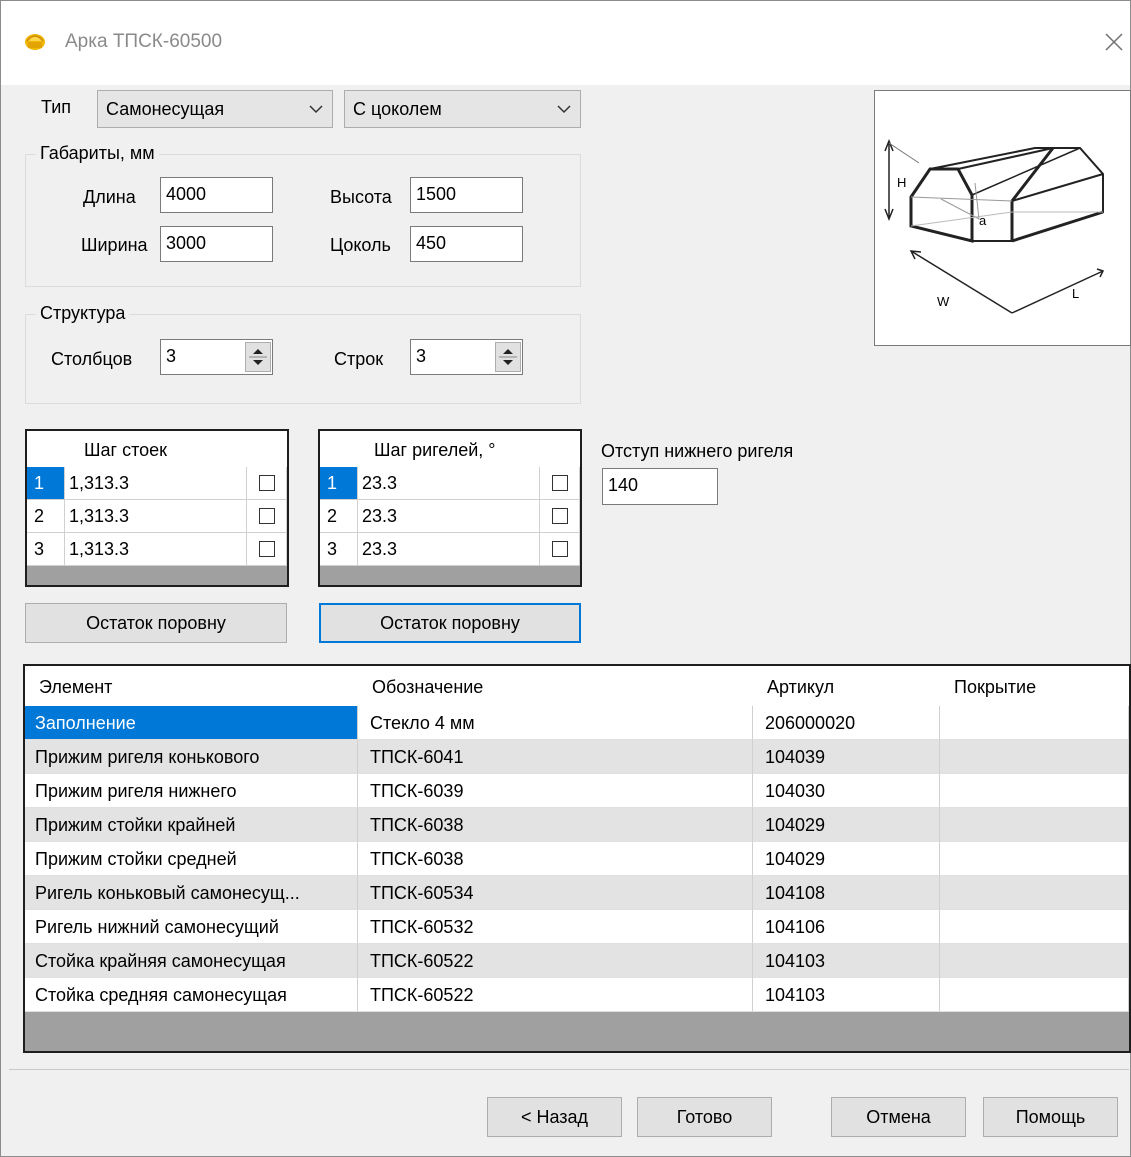 This screenshot has width=1131, height=1157. Describe the element at coordinates (216, 357) in the screenshot. I see `columns-stepper: 3` at that location.